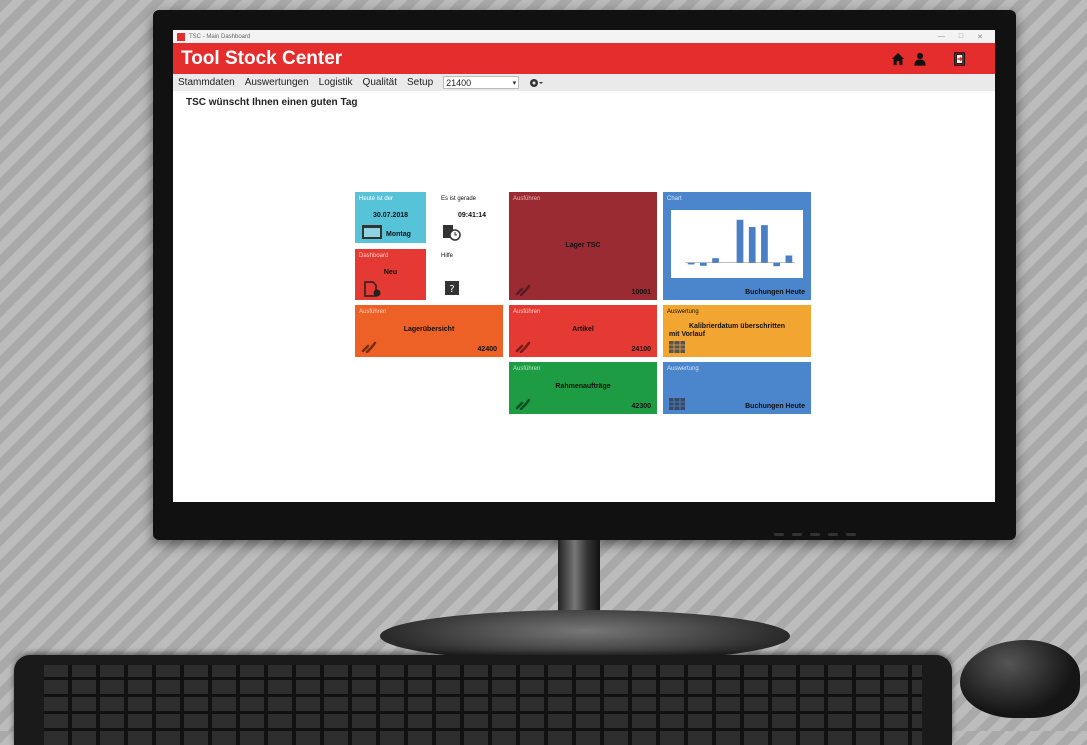  I want to click on app-header: Tool Stock Center, so click(584, 58).